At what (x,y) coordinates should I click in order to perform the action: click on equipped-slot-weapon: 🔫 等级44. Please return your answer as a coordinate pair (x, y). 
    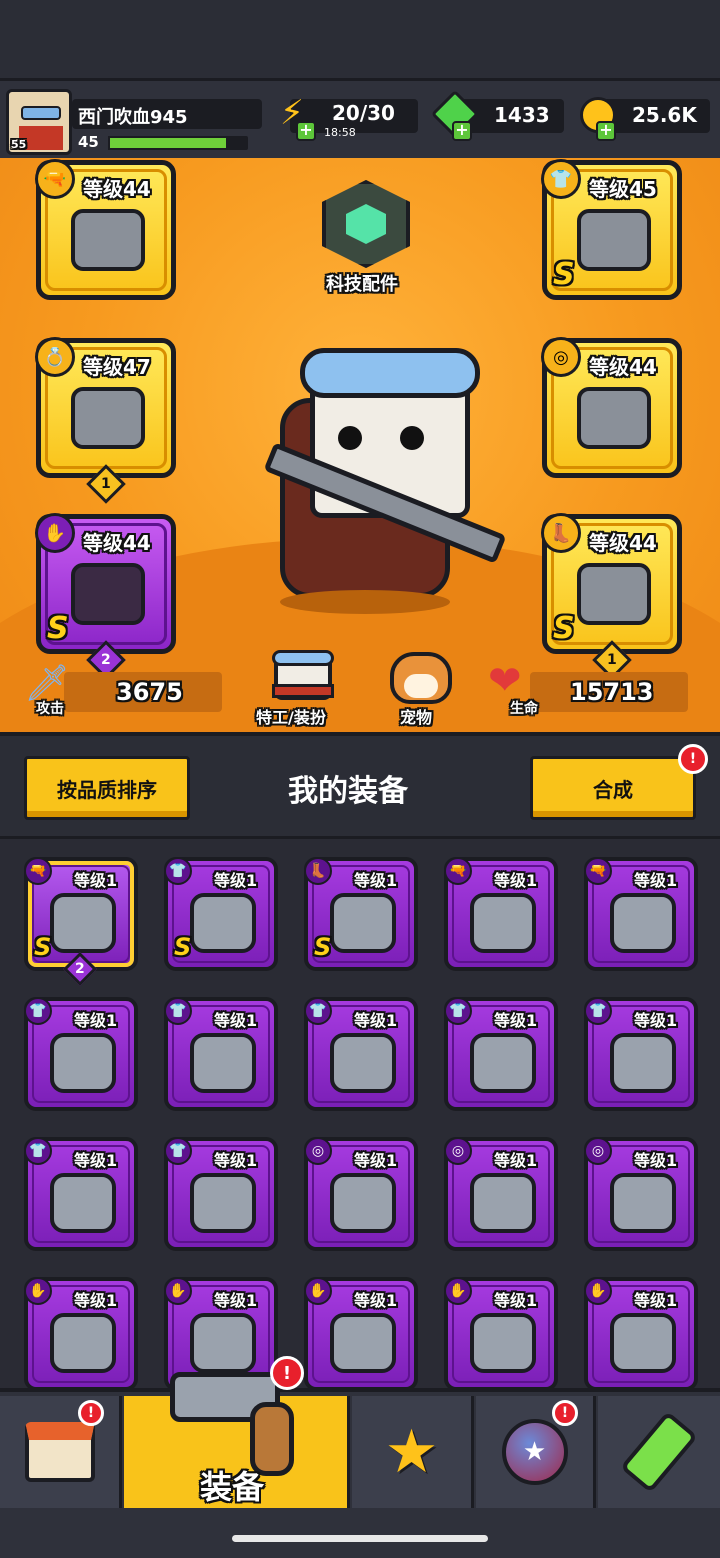
    Looking at the image, I should click on (105, 229).